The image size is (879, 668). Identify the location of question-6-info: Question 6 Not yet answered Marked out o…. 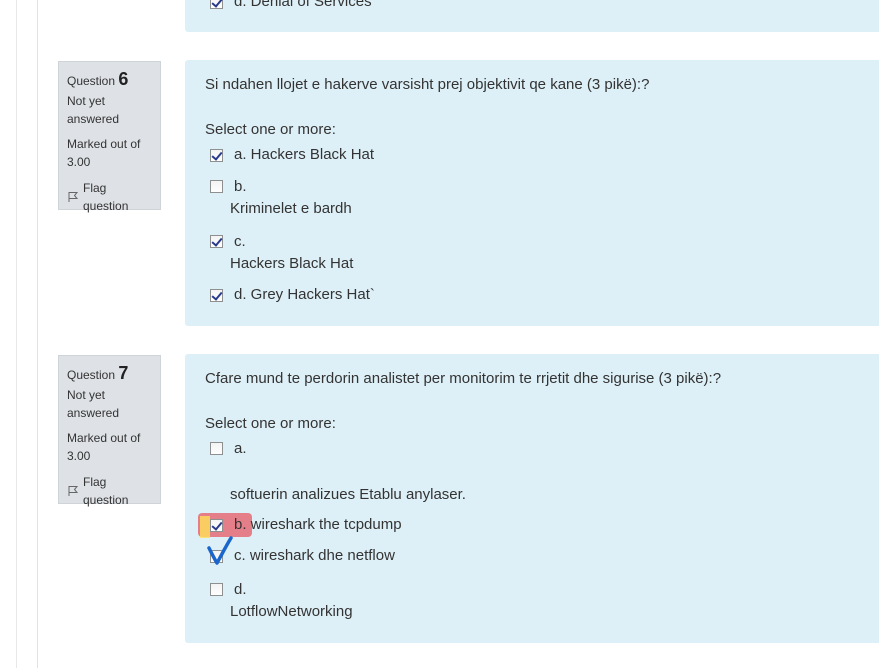
(109, 137).